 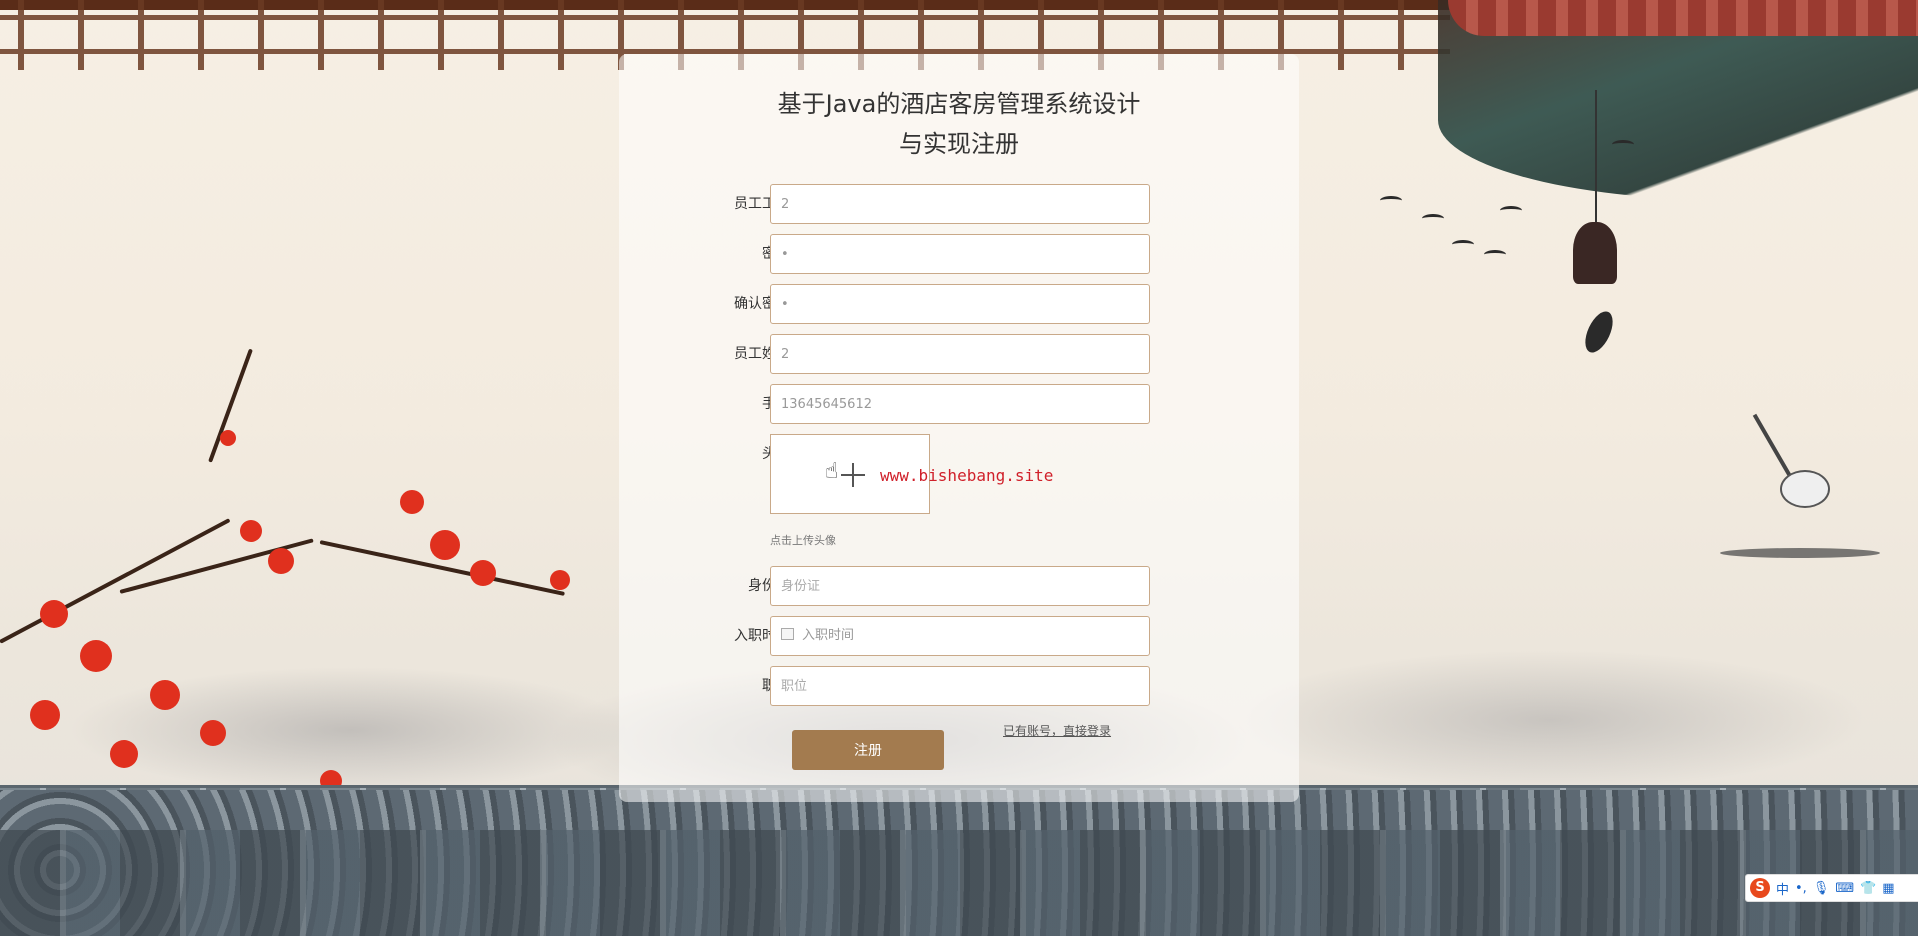 What do you see at coordinates (959, 144) in the screenshot?
I see `page-title-line2: 与实现注册` at bounding box center [959, 144].